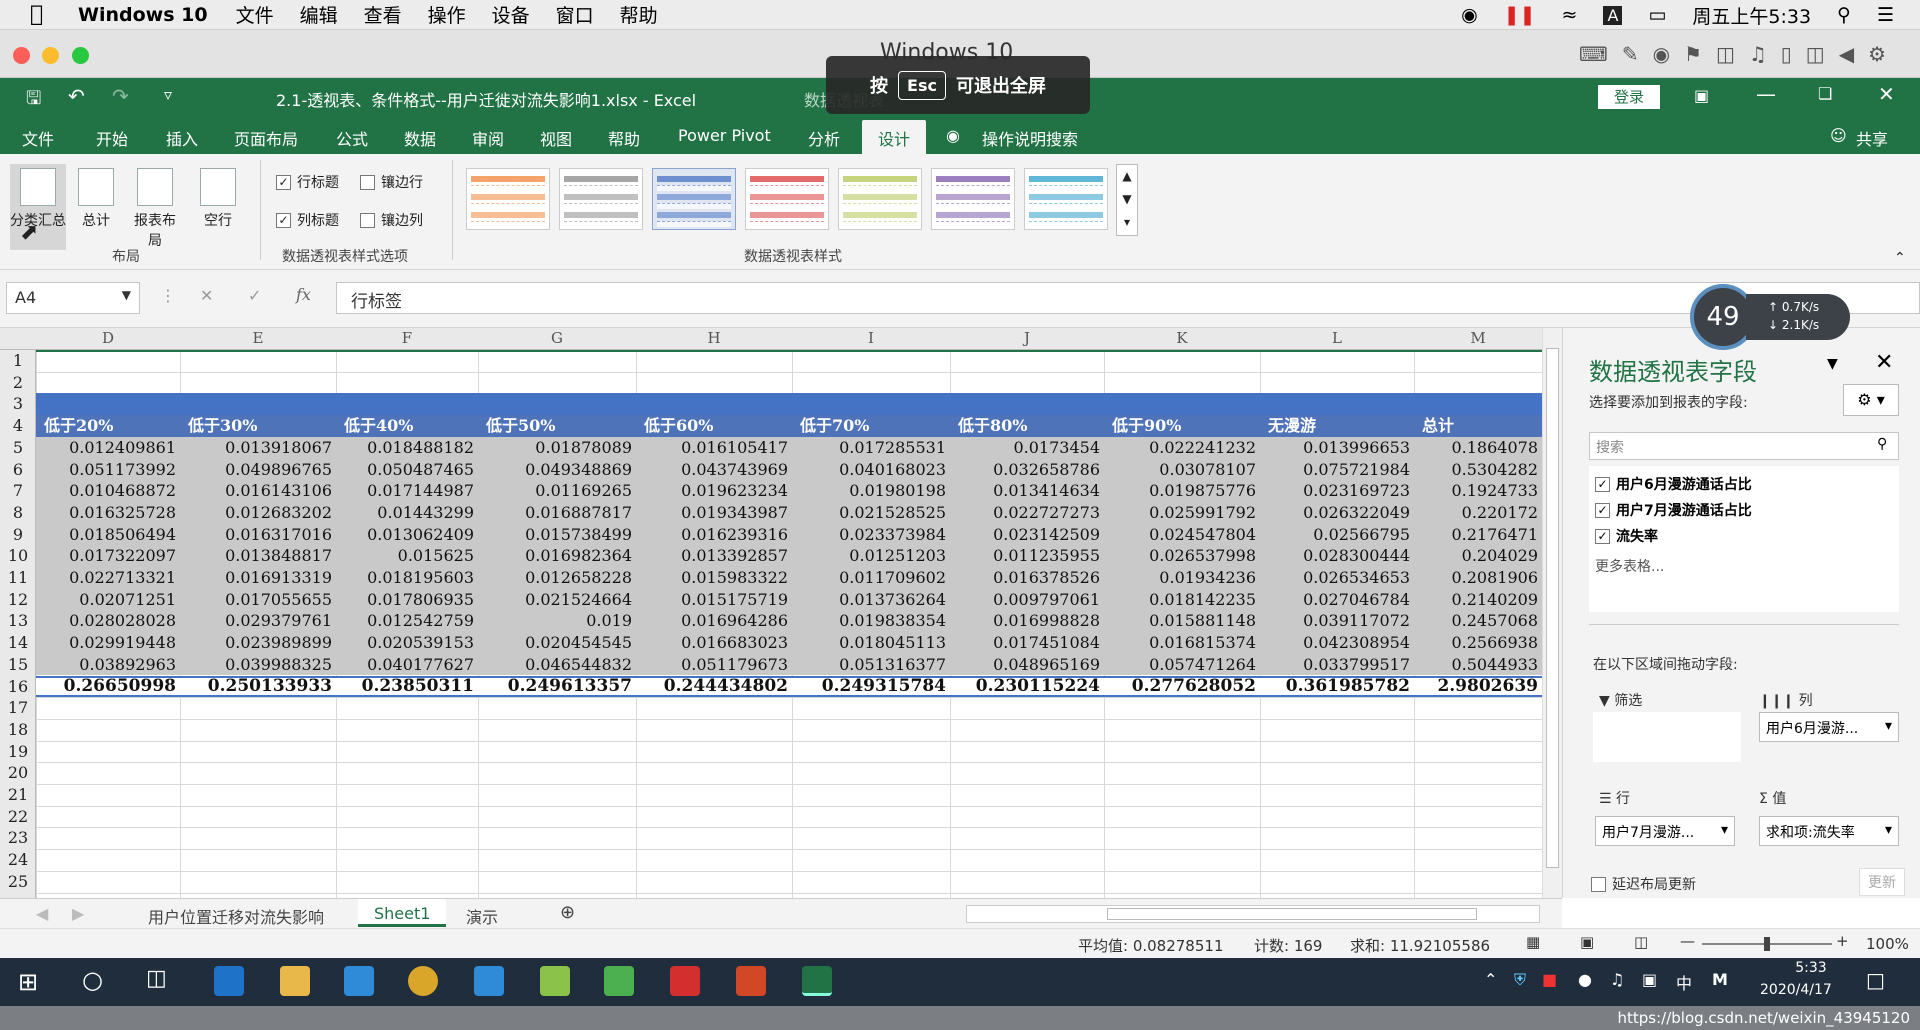  I want to click on pivot-value-cell: 0.028300444, so click(1337, 556).